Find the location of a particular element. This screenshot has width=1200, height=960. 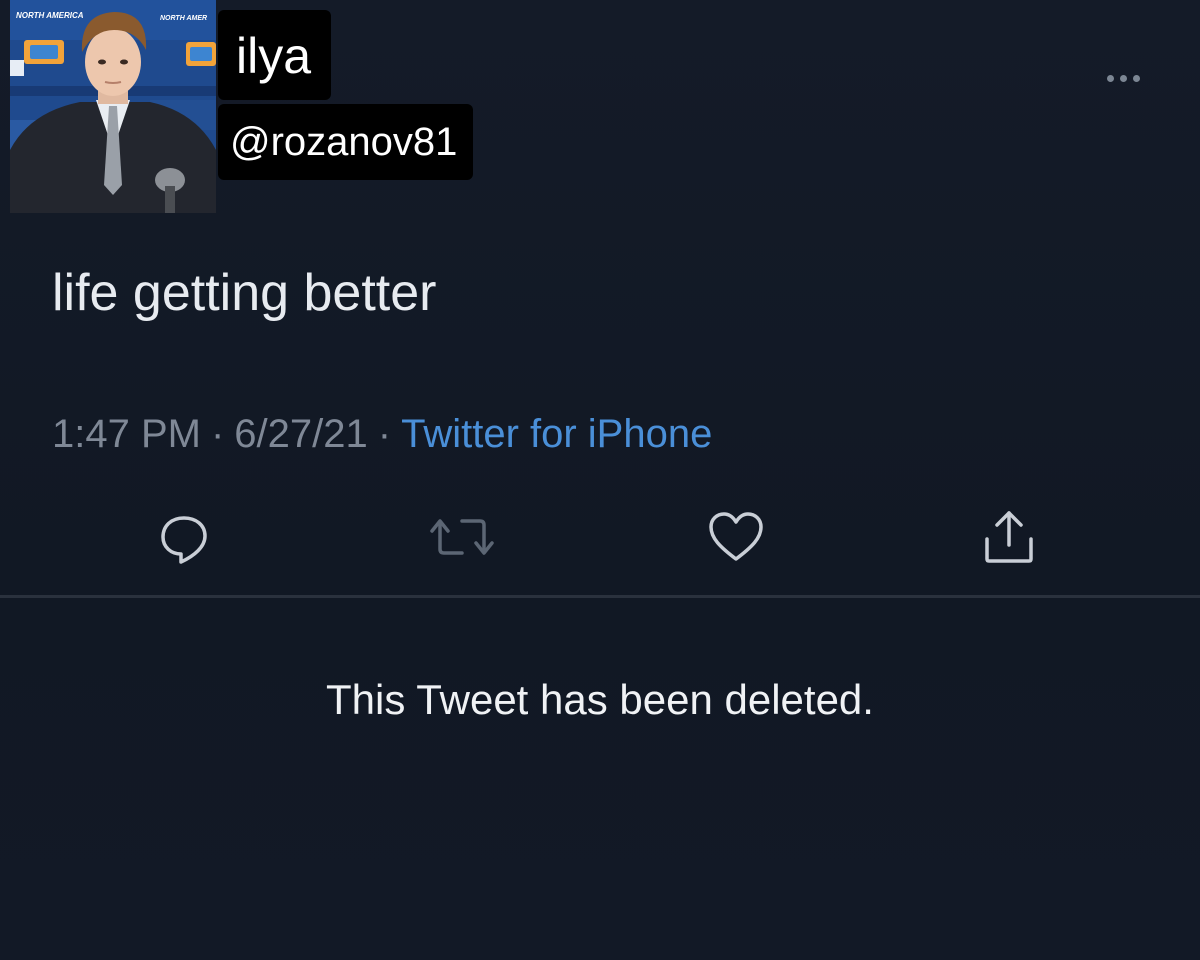

avatar-photo: NORTH AMERICA NORTH AMER is located at coordinates (113, 106).